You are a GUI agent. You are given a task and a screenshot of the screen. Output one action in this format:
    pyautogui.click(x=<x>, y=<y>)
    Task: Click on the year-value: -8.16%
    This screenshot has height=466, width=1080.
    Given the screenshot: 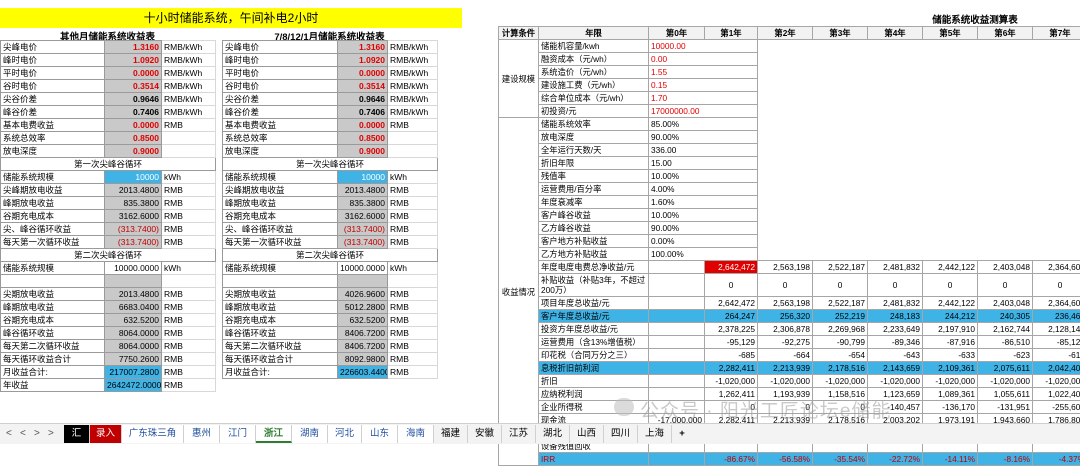 What is the action you would take?
    pyautogui.click(x=1005, y=459)
    